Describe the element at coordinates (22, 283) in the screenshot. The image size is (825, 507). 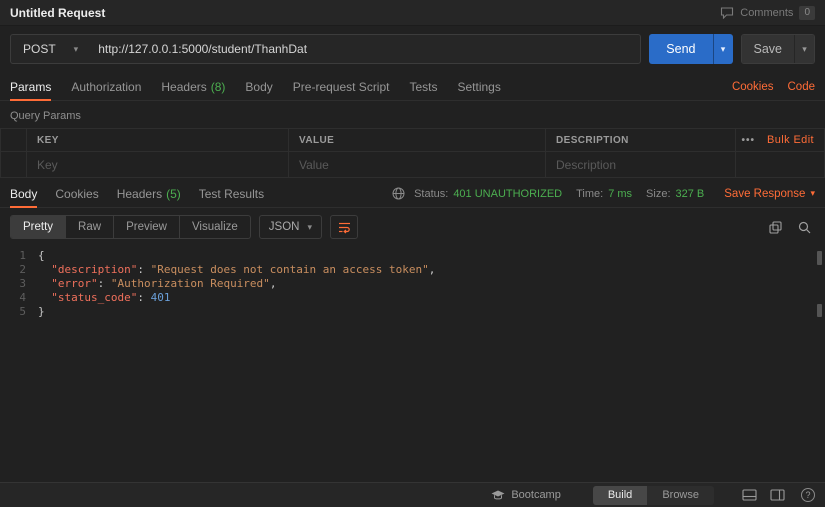
I see `line-number: 3` at that location.